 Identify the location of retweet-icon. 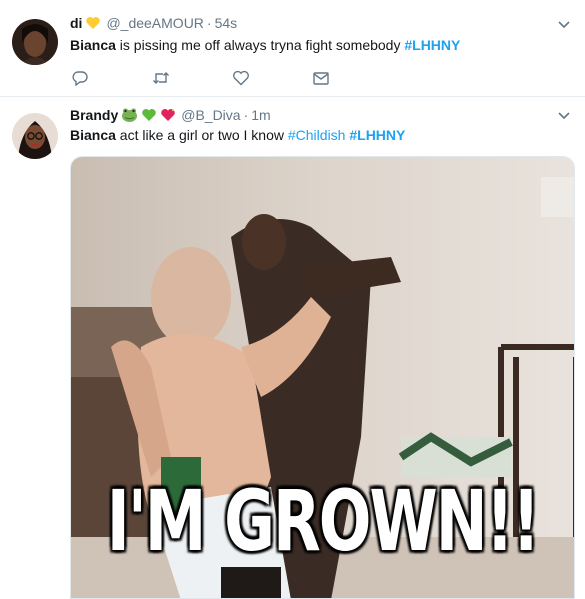
(161, 78).